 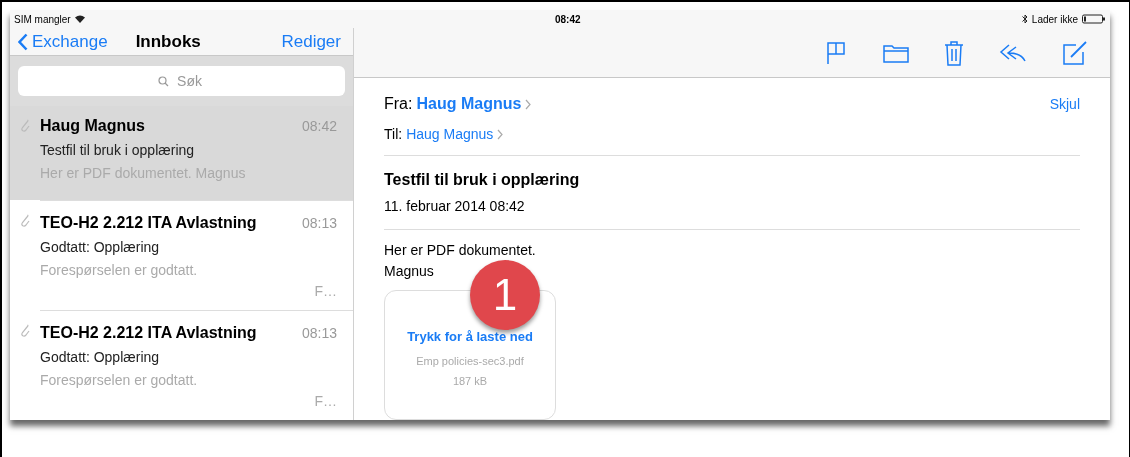 What do you see at coordinates (398, 104) in the screenshot?
I see `from-label: Fra:` at bounding box center [398, 104].